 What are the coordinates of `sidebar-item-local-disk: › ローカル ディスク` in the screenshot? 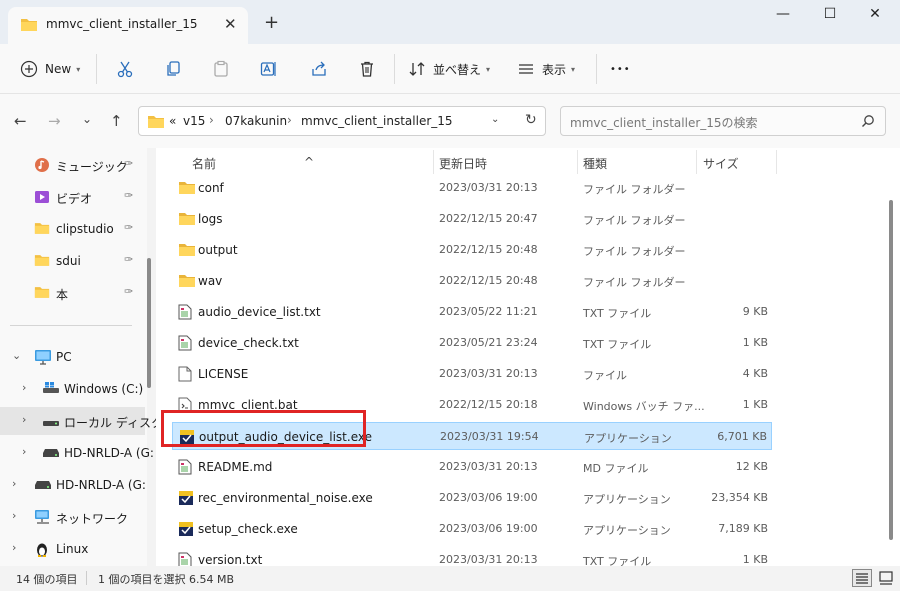 It's located at (81, 421).